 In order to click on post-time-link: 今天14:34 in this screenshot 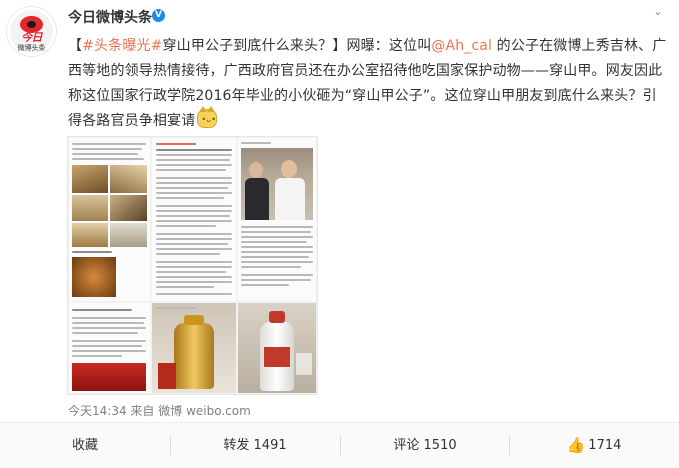, I will do `click(97, 411)`.